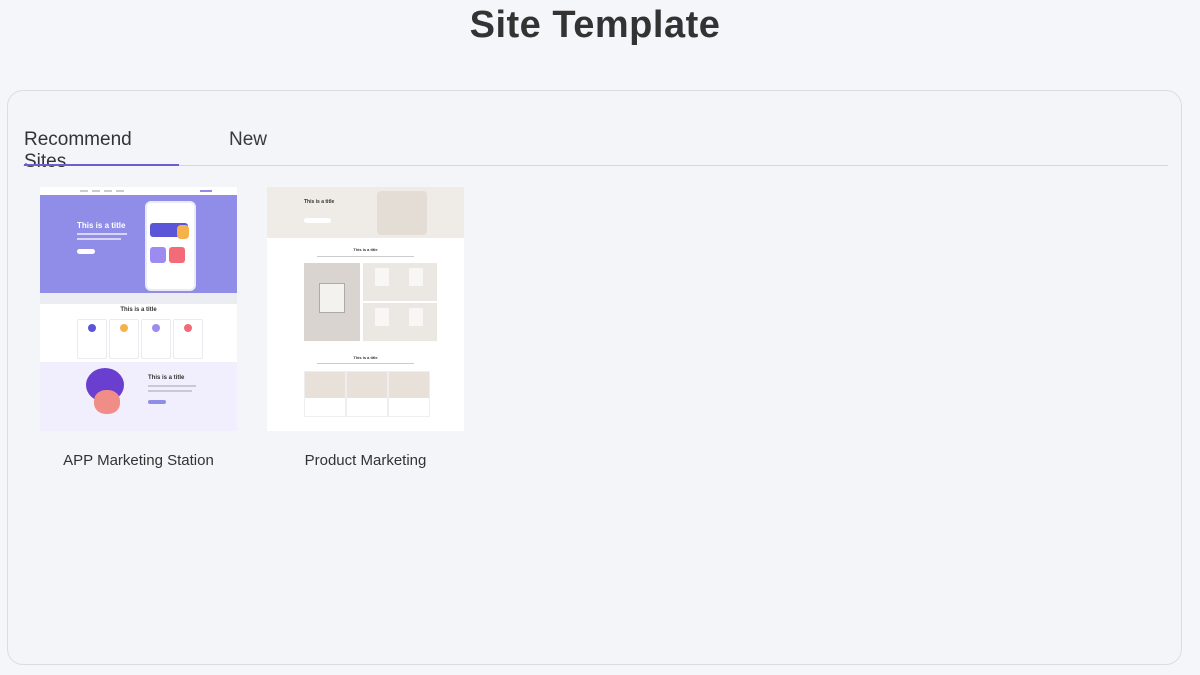 The height and width of the screenshot is (675, 1200). What do you see at coordinates (138, 191) in the screenshot?
I see `thumbnail-nav` at bounding box center [138, 191].